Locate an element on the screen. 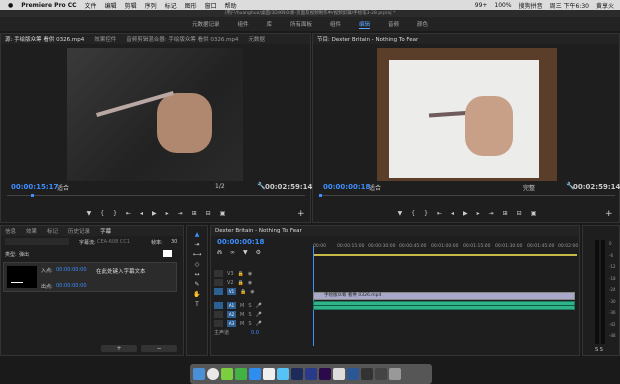 Image resolution: width=620 pixels, height=384 pixels. track-label-v1: V1 is located at coordinates (231, 291).